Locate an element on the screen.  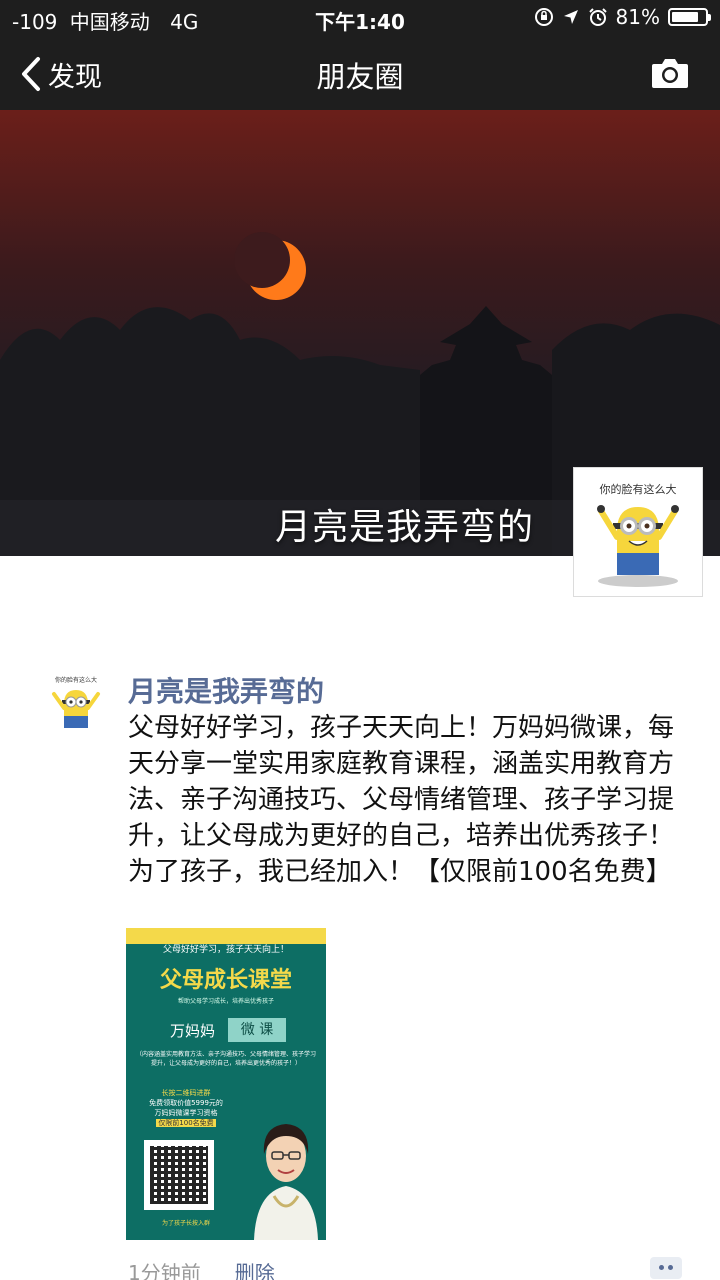
post-author-name: 月亮是我弄弯的 is located at coordinates (226, 690).